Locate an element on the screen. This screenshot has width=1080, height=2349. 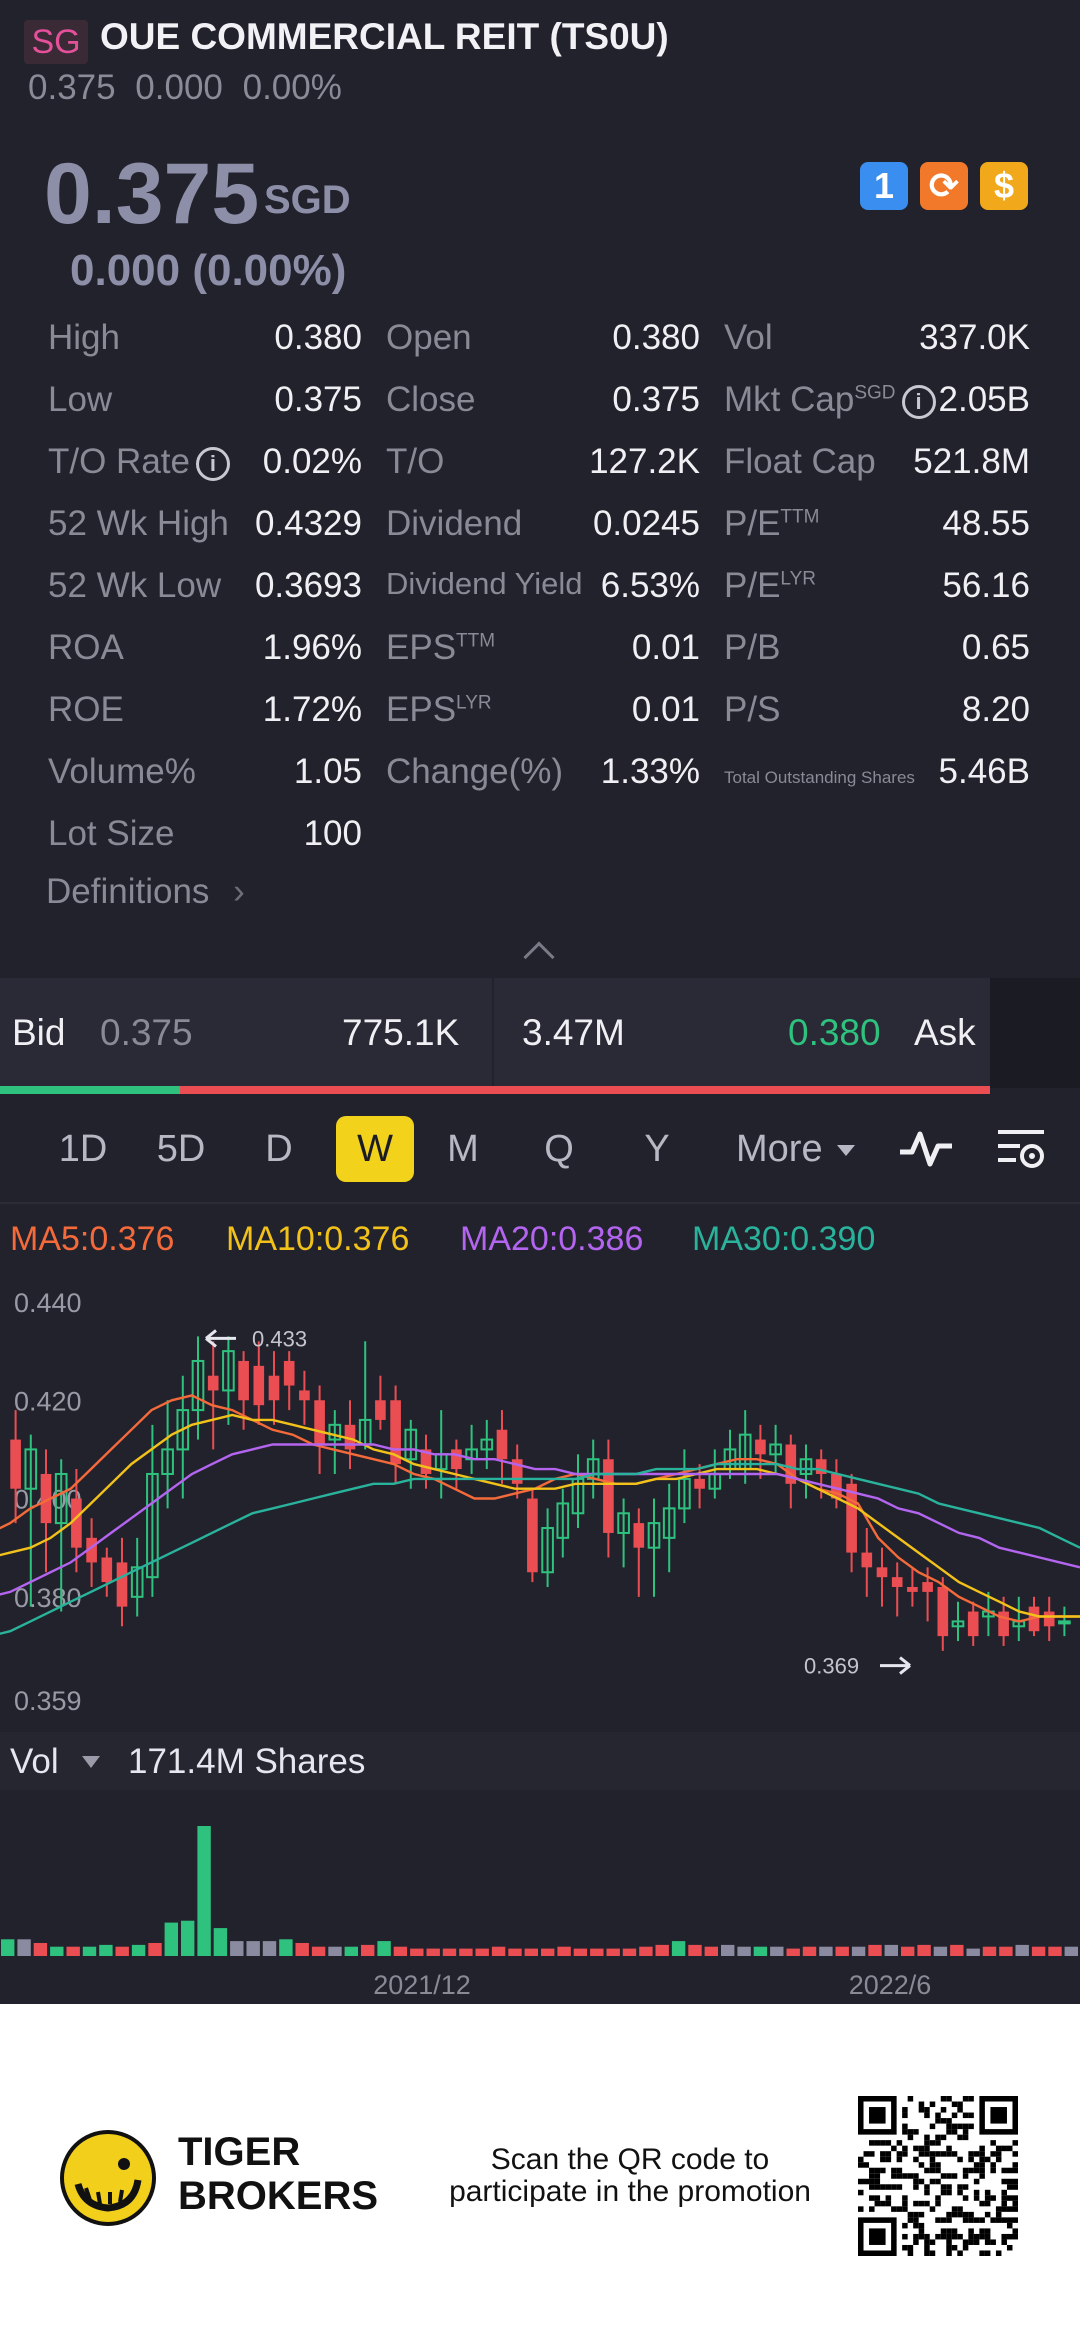
stat-label-text: T/O Rate is located at coordinates (119, 461).